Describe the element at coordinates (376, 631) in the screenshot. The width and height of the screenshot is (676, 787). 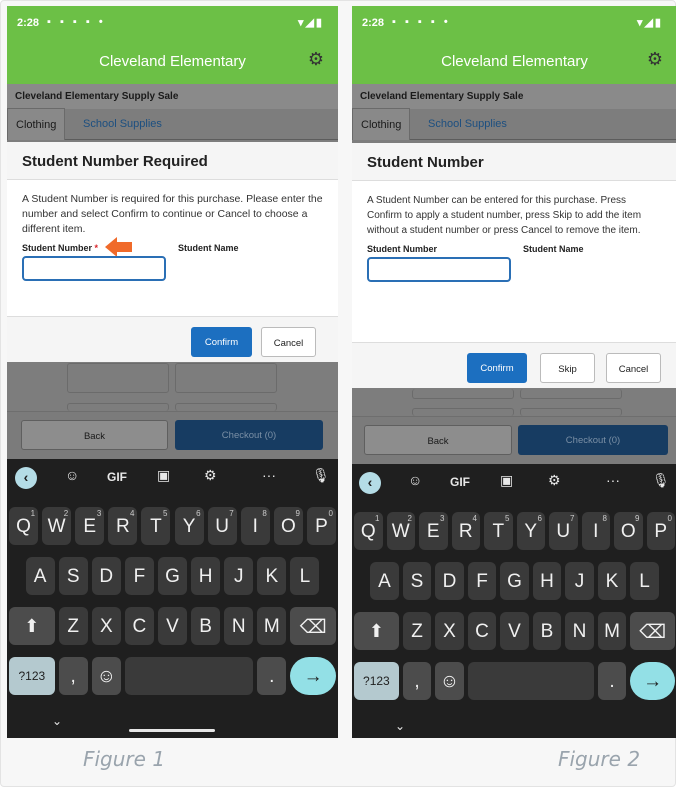
I see `shift-key: ⬆` at that location.